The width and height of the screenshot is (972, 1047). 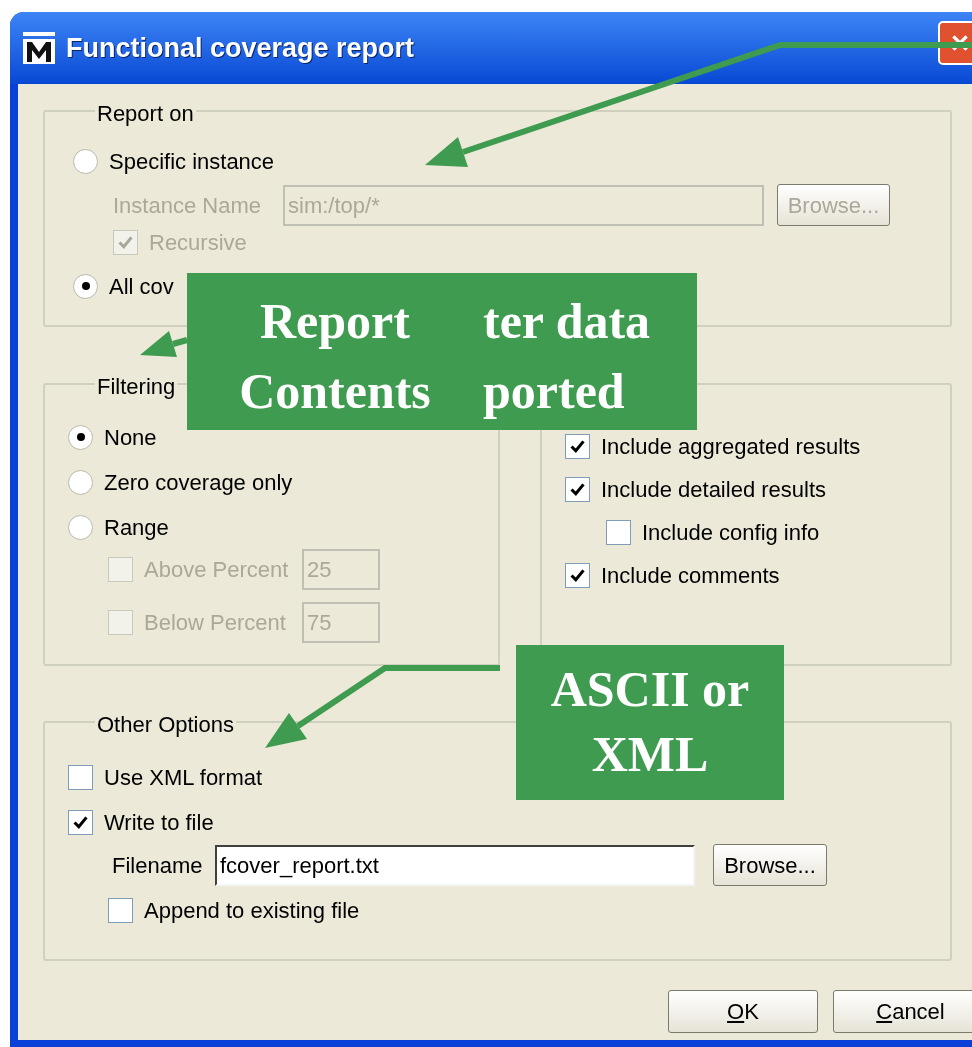 I want to click on option-label: Write to file, so click(x=159, y=822).